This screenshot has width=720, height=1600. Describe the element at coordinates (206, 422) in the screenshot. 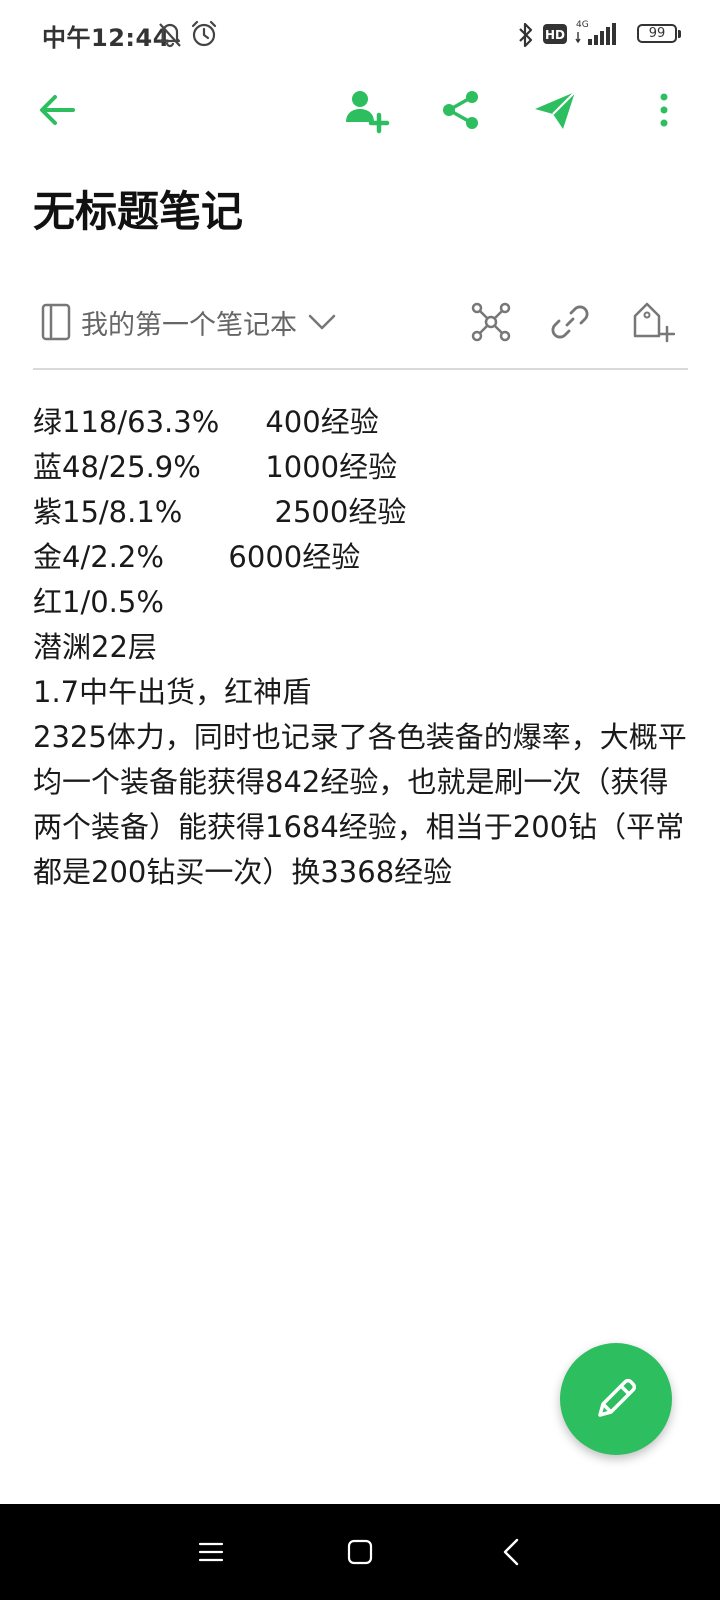

I see `note-line: 绿118/63.3% 400经验` at that location.